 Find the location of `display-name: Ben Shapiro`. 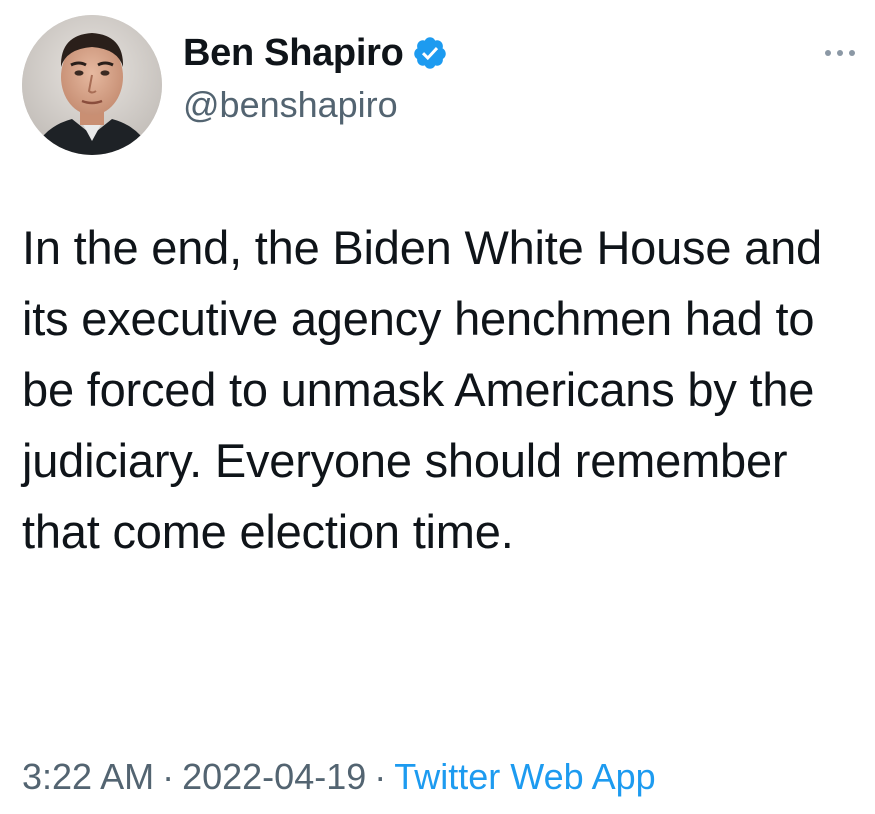

display-name: Ben Shapiro is located at coordinates (293, 53).